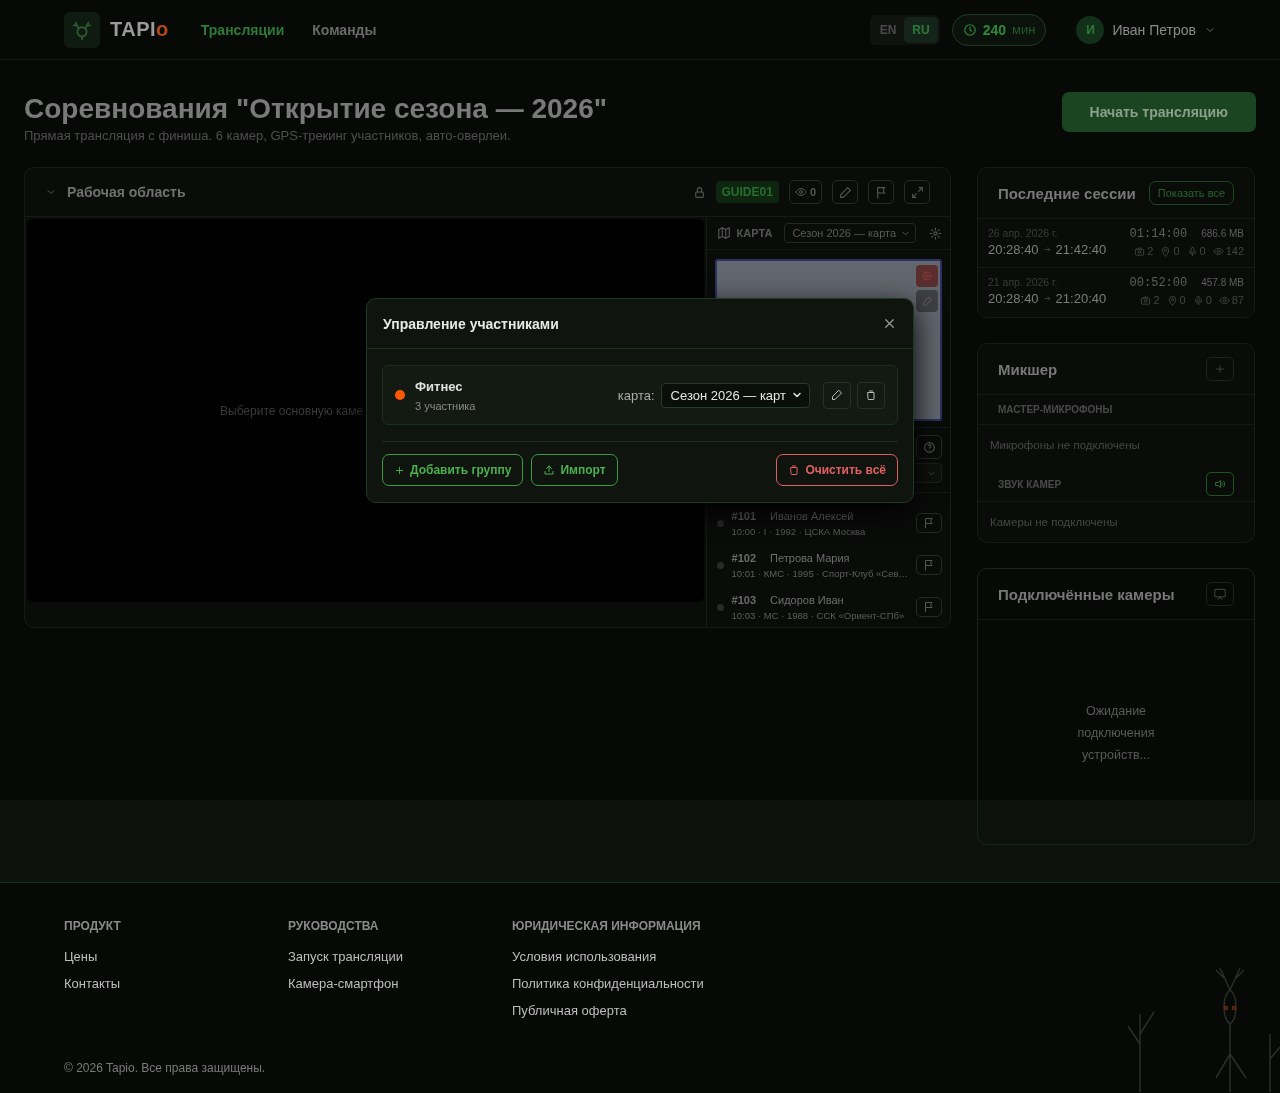 The width and height of the screenshot is (1280, 1093). What do you see at coordinates (624, 1010) in the screenshot?
I see `footer-link: Публичная оферта` at bounding box center [624, 1010].